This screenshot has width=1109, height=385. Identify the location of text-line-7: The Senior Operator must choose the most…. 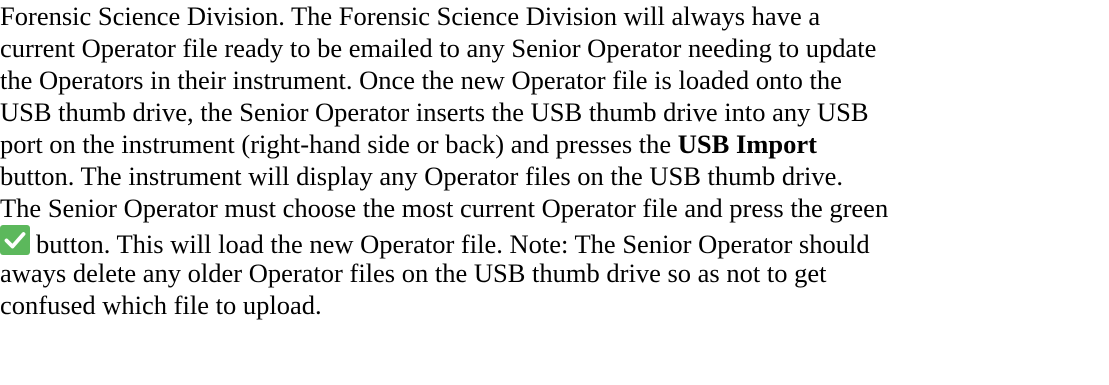
(444, 208).